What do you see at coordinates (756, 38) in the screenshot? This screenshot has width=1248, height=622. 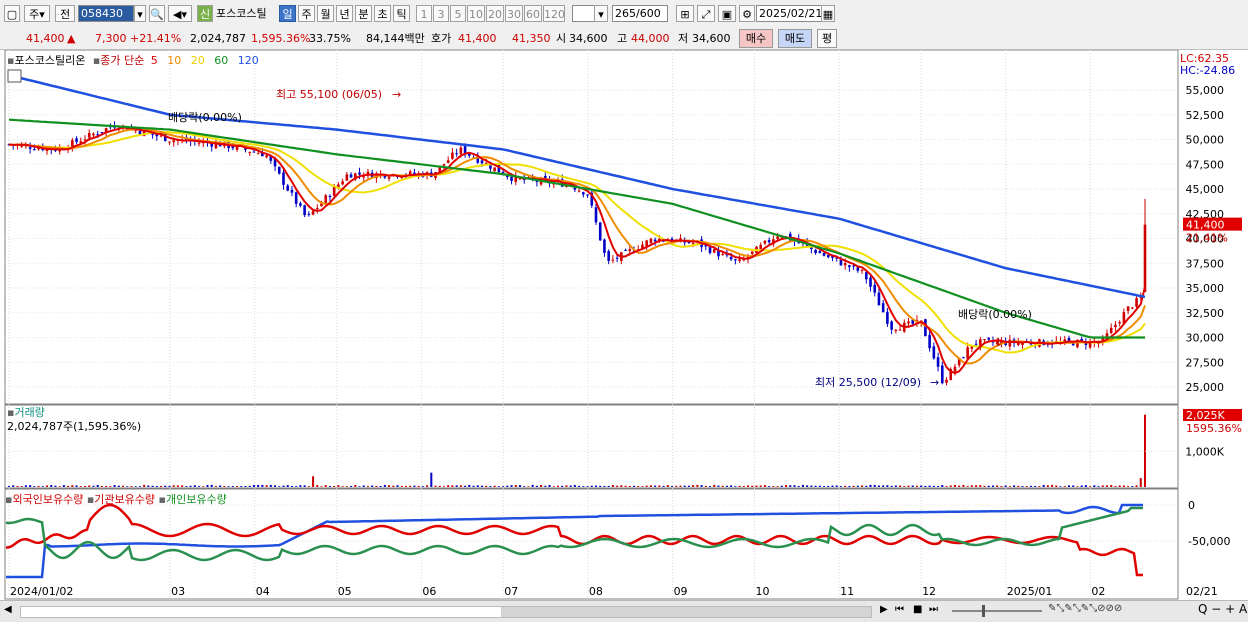 I see `buy-button: 매수` at bounding box center [756, 38].